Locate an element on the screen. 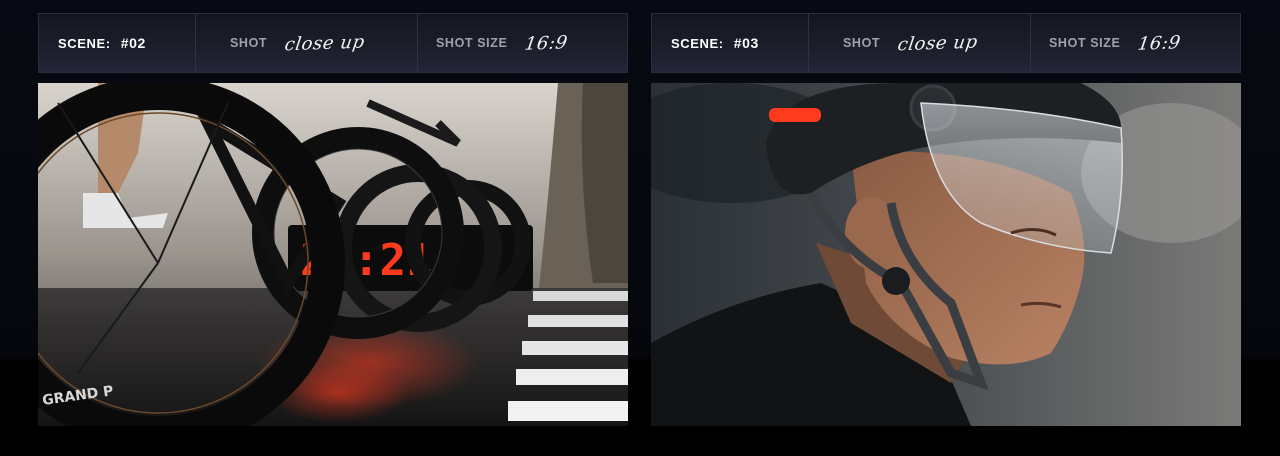  scene-header: SCENE: #02 SHOT close up SHOT SIZE 16:9 is located at coordinates (333, 43).